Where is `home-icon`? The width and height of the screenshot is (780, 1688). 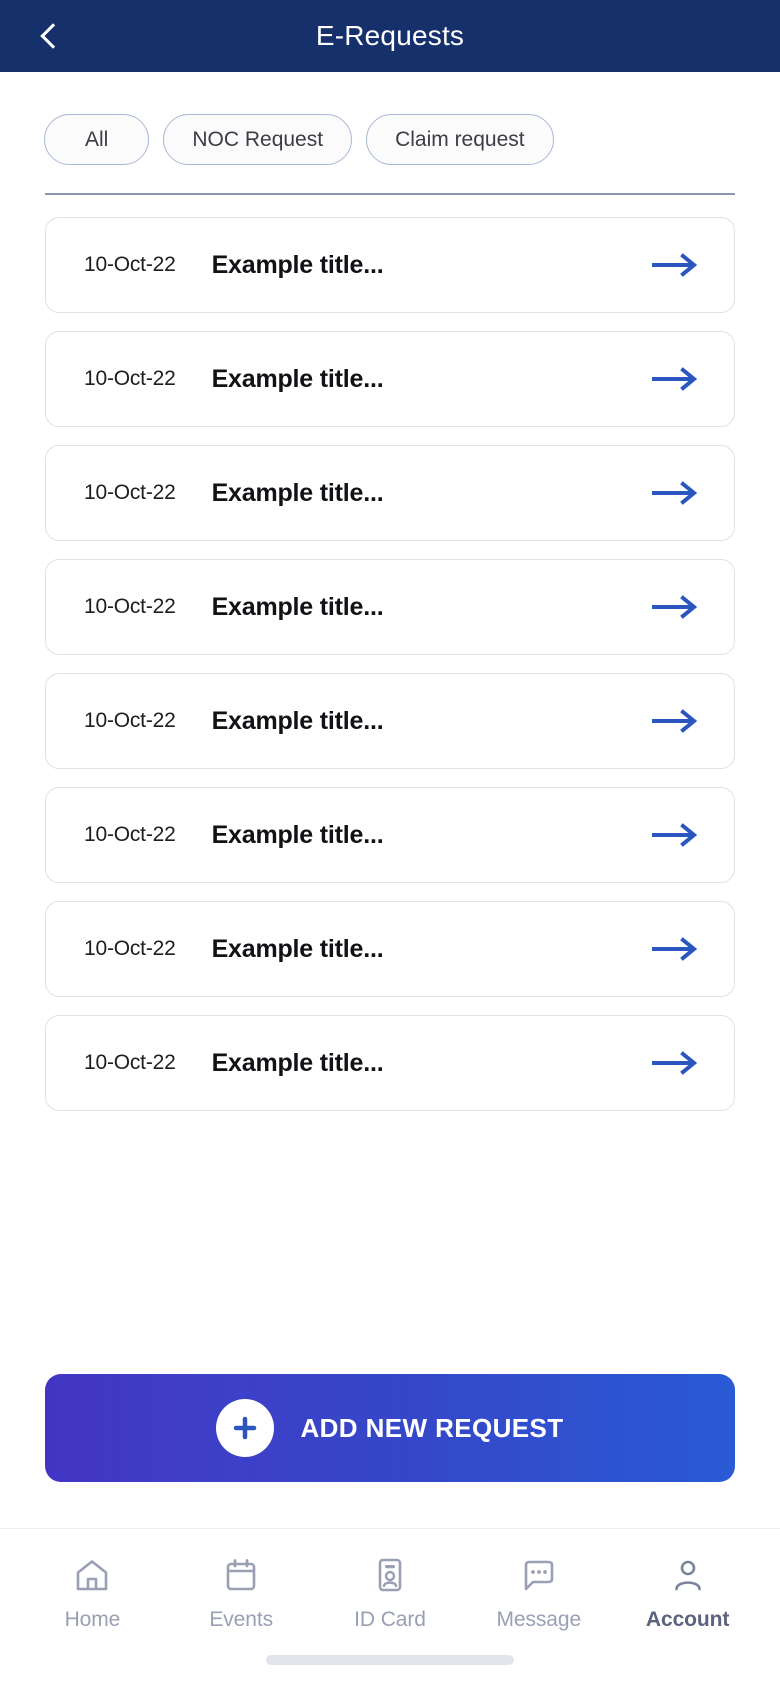
home-icon is located at coordinates (92, 1575).